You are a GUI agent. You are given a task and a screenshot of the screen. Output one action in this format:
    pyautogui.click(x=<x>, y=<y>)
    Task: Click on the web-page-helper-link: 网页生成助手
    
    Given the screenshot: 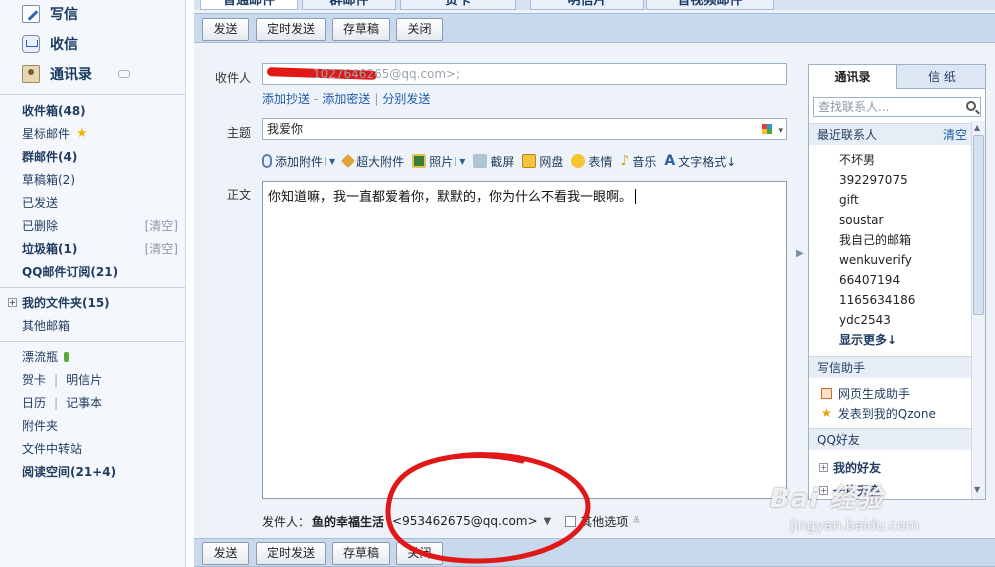 What is the action you would take?
    pyautogui.click(x=865, y=393)
    